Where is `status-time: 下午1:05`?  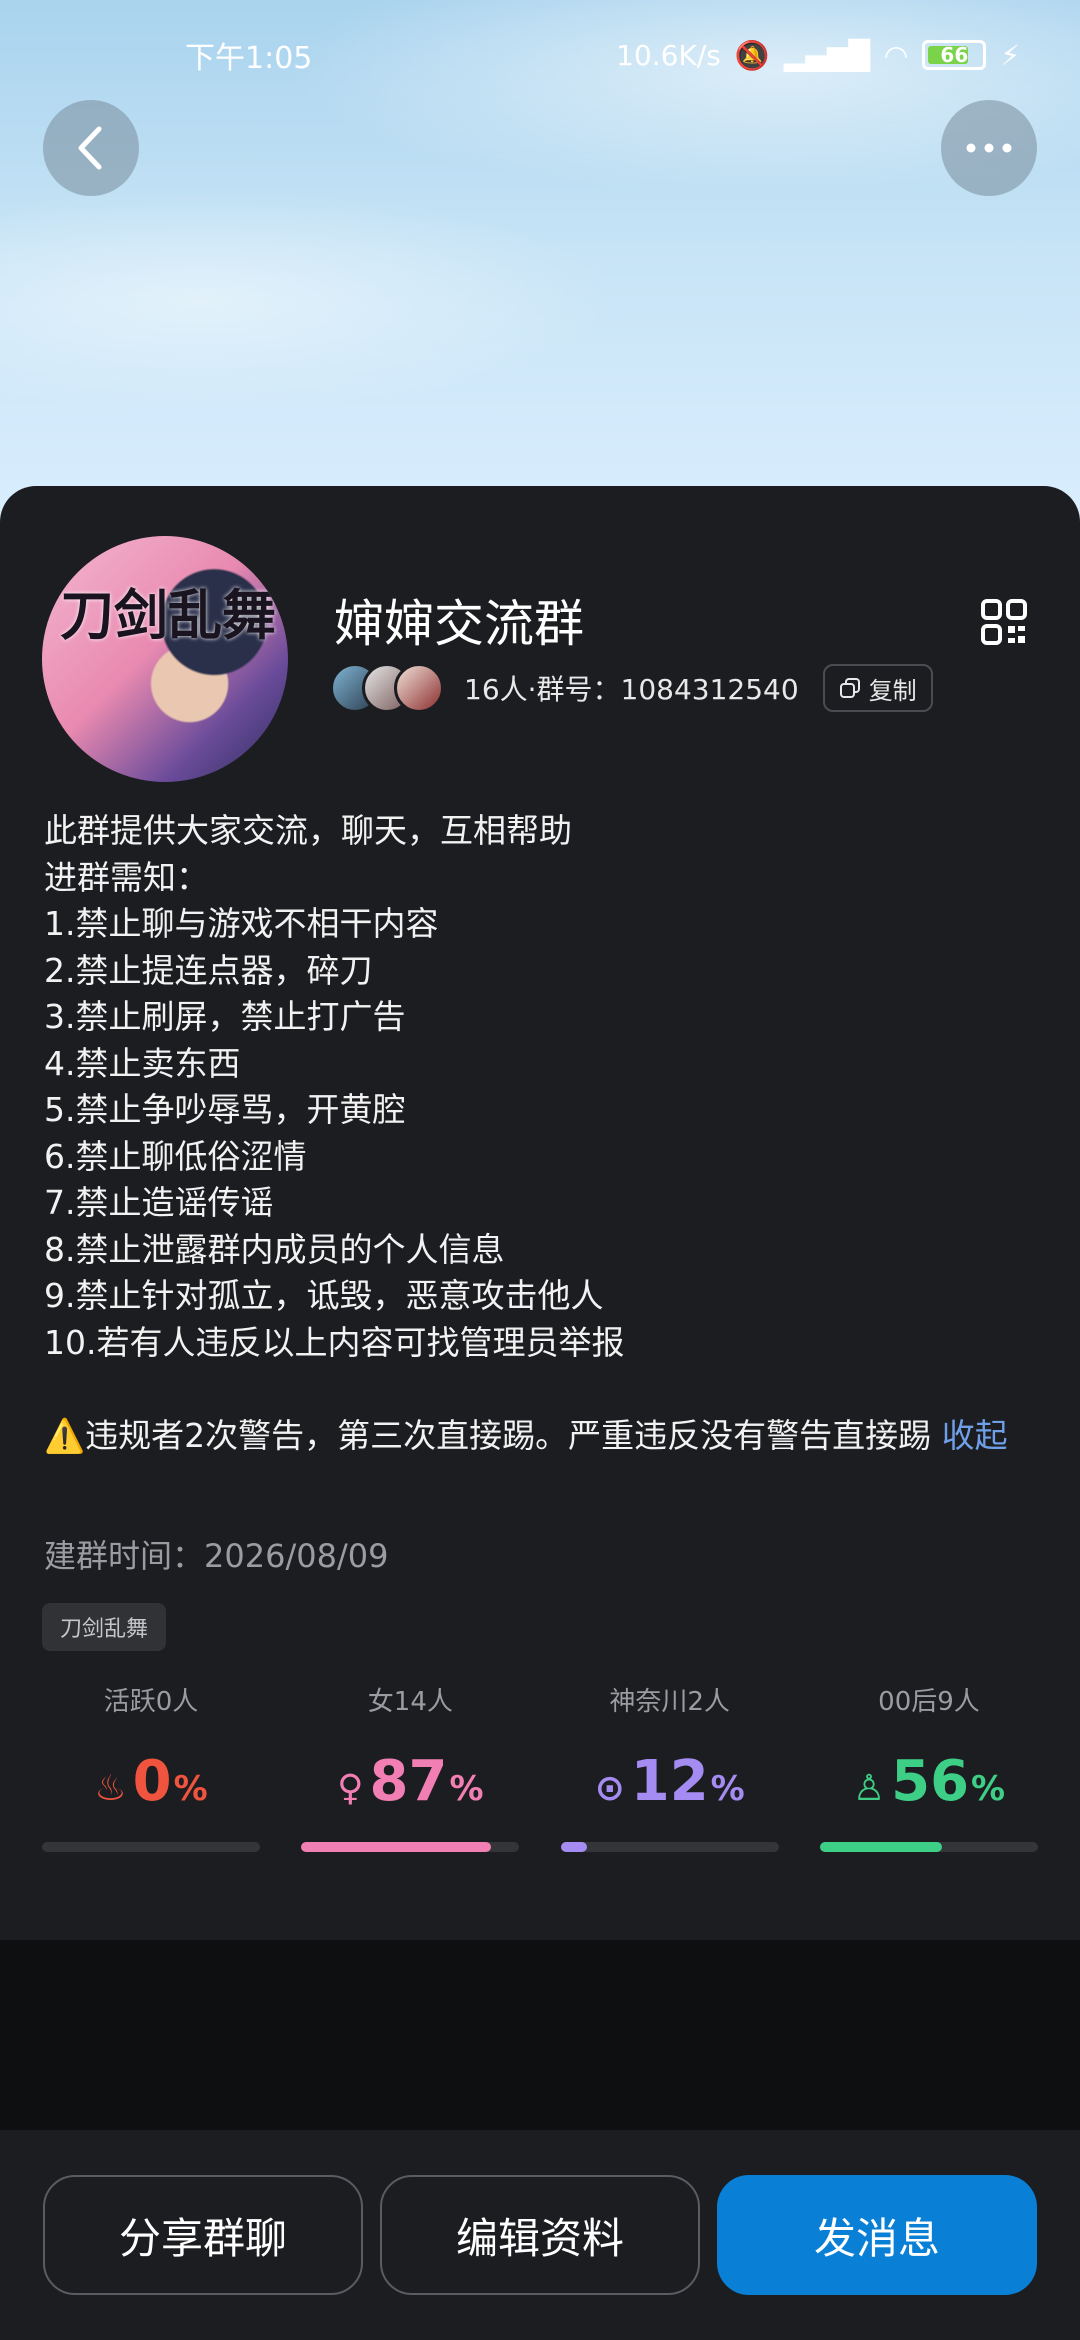 status-time: 下午1:05 is located at coordinates (249, 58).